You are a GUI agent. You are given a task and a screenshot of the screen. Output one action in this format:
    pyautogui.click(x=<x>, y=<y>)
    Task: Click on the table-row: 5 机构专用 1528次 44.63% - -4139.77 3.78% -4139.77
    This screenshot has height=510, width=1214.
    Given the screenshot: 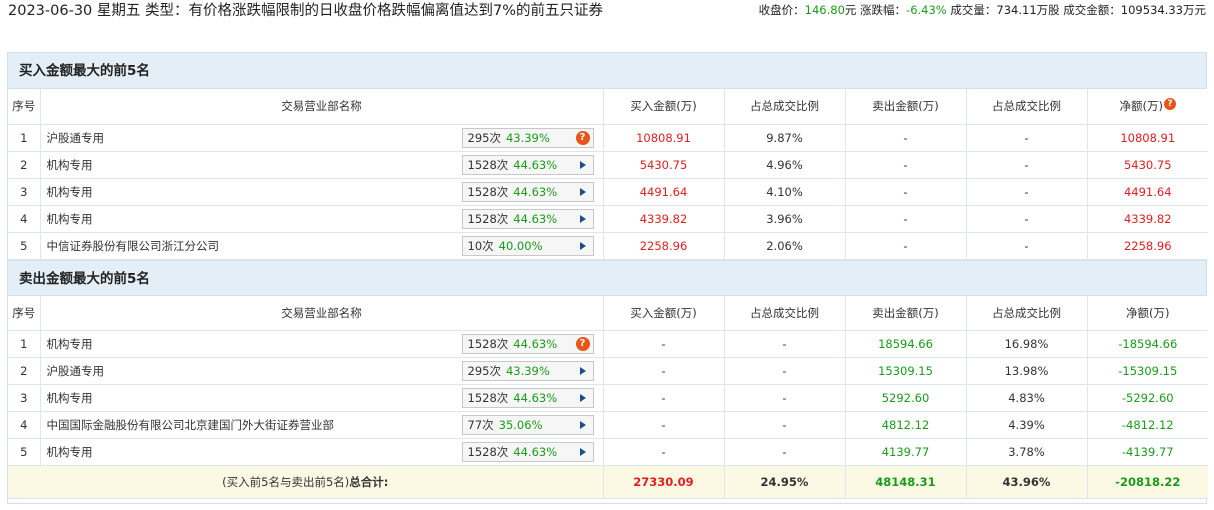 What is the action you would take?
    pyautogui.click(x=608, y=452)
    